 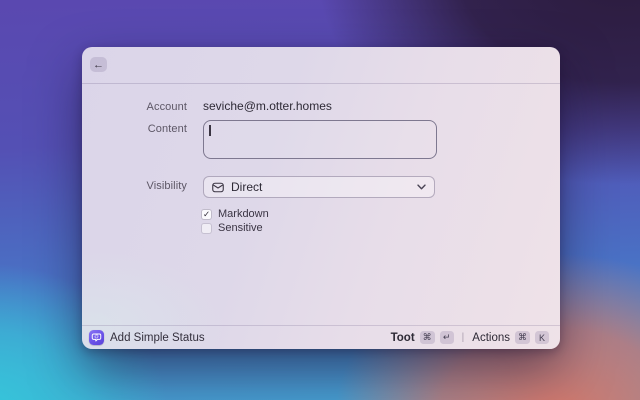 What do you see at coordinates (542, 337) in the screenshot?
I see `k-key-icon: K` at bounding box center [542, 337].